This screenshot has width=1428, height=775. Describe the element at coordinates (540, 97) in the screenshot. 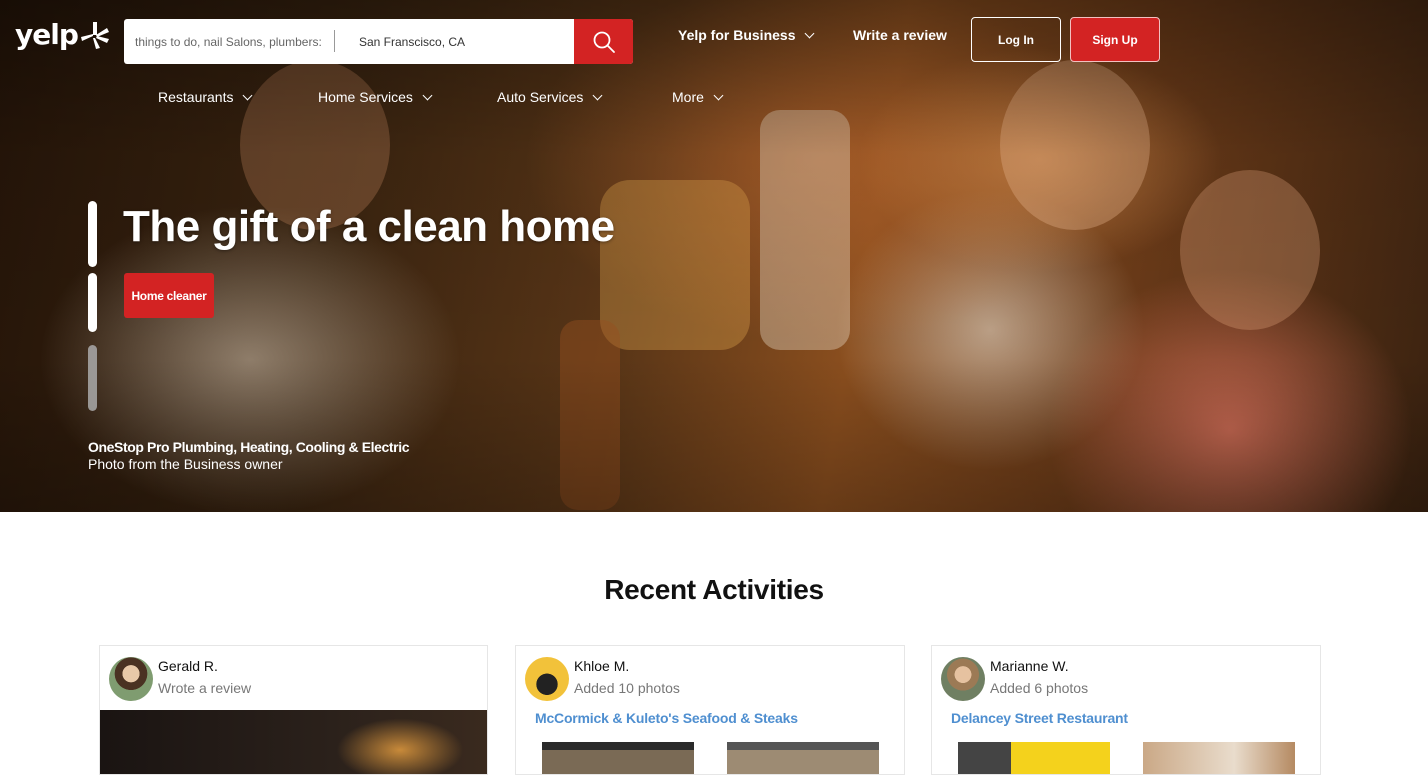

I see `nav-auto-services-label: Auto Services` at that location.